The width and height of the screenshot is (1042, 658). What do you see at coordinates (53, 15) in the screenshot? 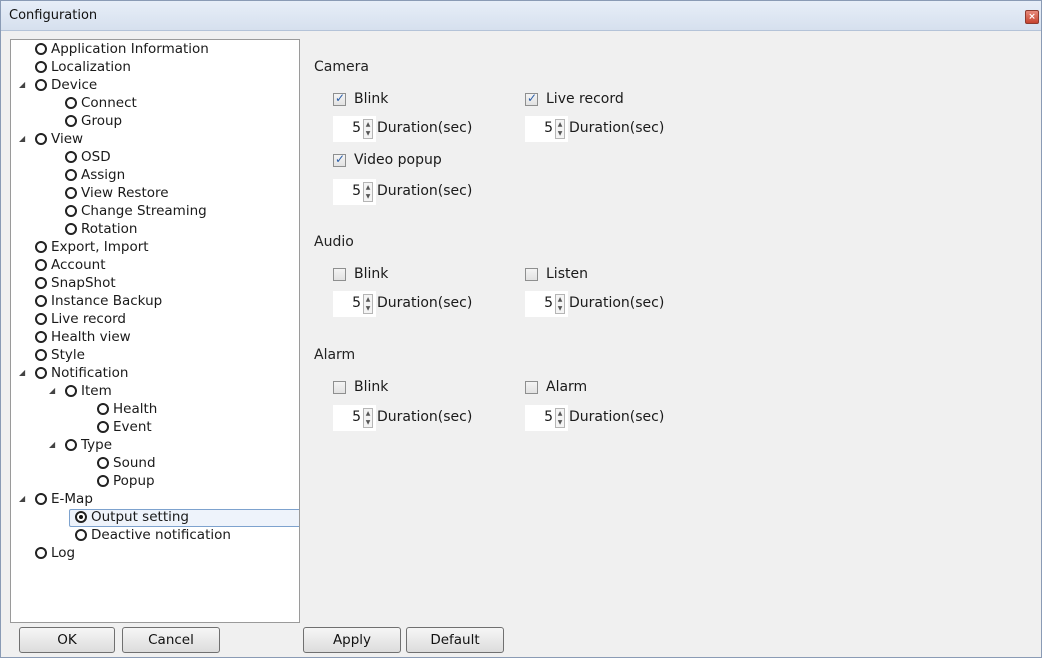
I see `window-title: Configuration` at bounding box center [53, 15].